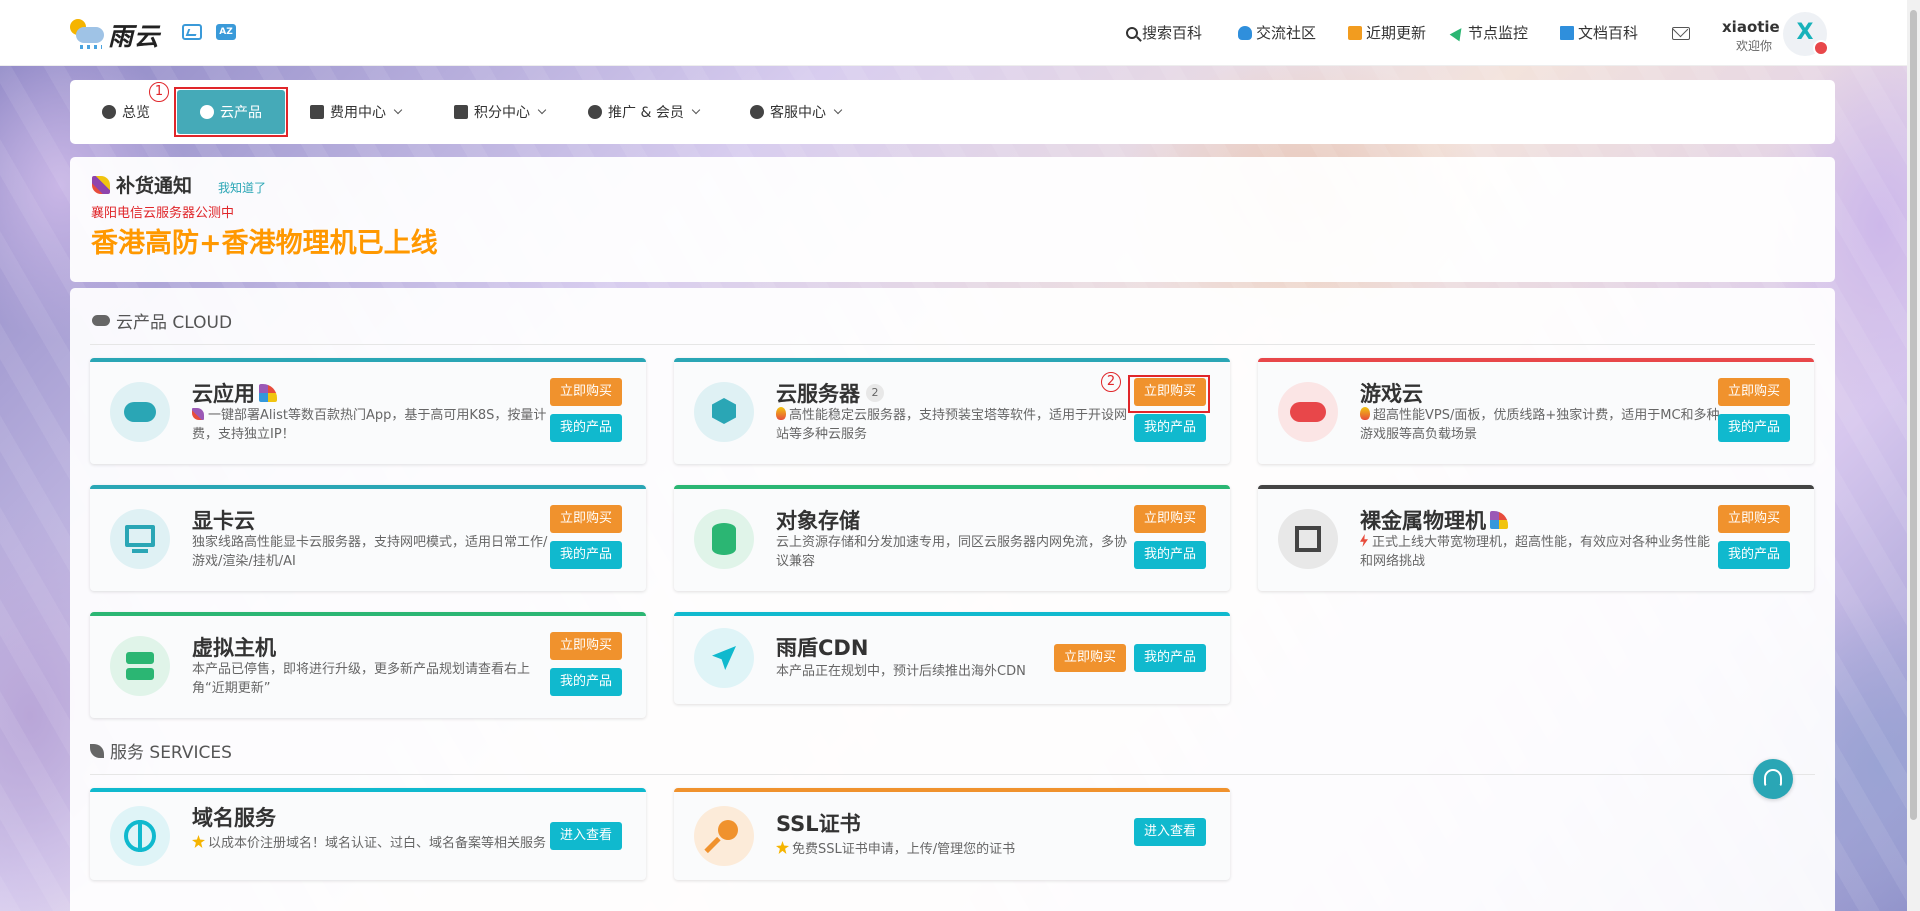  I want to click on chat-bubble-icon, so click(1245, 32).